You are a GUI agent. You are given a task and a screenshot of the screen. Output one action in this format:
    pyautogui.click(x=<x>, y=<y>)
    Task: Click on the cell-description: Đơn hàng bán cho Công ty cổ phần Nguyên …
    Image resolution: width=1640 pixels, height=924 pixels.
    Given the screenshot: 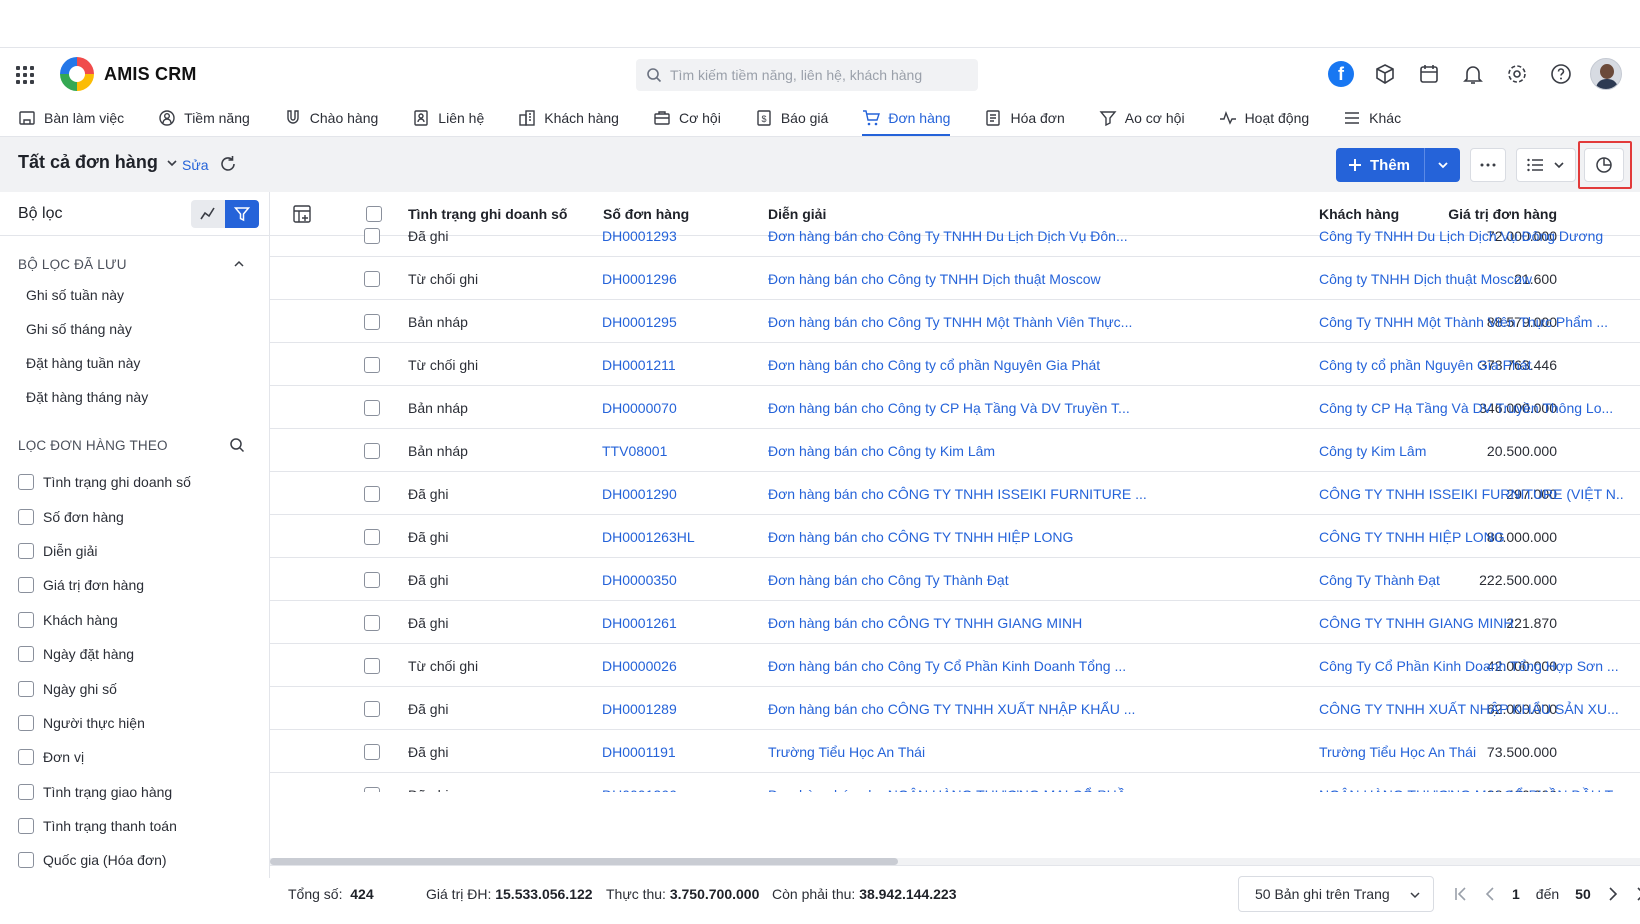 What is the action you would take?
    pyautogui.click(x=958, y=364)
    